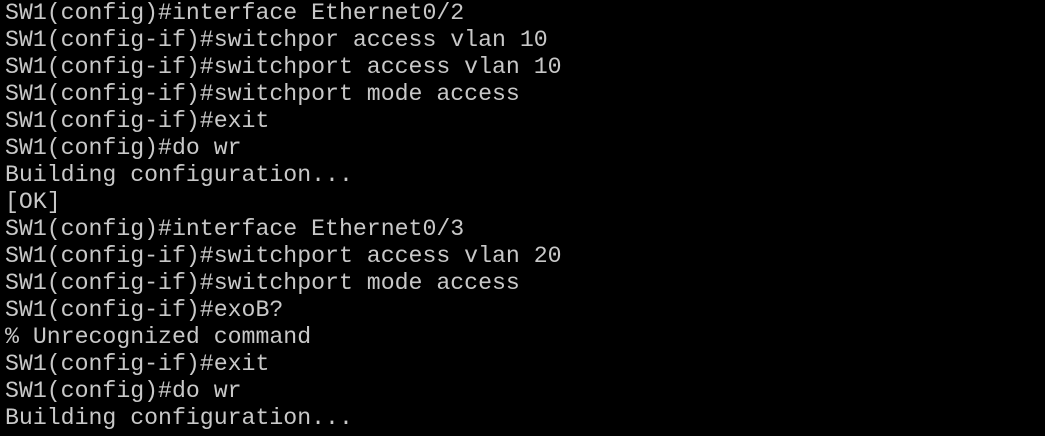 This screenshot has width=1049, height=436. What do you see at coordinates (235, 229) in the screenshot?
I see `terminal-line: SW1(config)#interface Ethernet0/3` at bounding box center [235, 229].